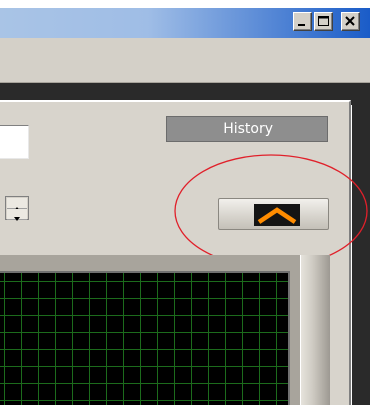 The width and height of the screenshot is (370, 405). I want to click on value-spinner, so click(17, 208).